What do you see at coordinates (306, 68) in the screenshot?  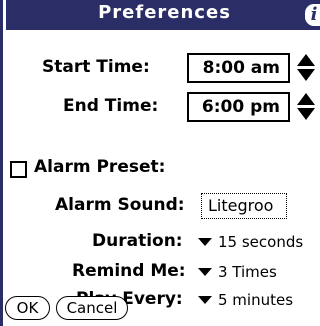 I see `start-time-stepper` at bounding box center [306, 68].